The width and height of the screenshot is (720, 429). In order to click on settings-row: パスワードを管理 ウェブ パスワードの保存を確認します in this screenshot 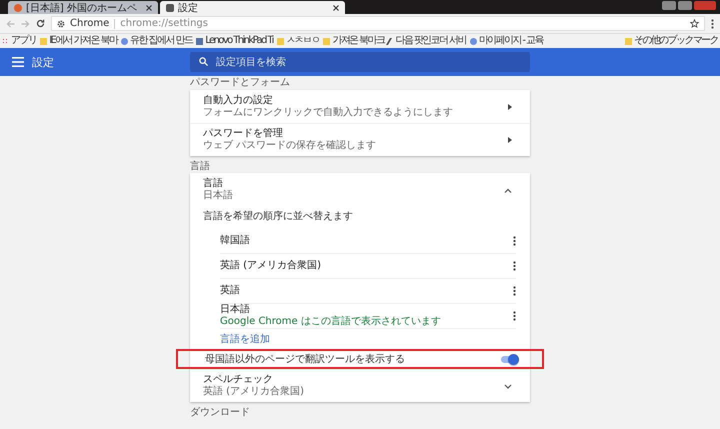, I will do `click(360, 139)`.